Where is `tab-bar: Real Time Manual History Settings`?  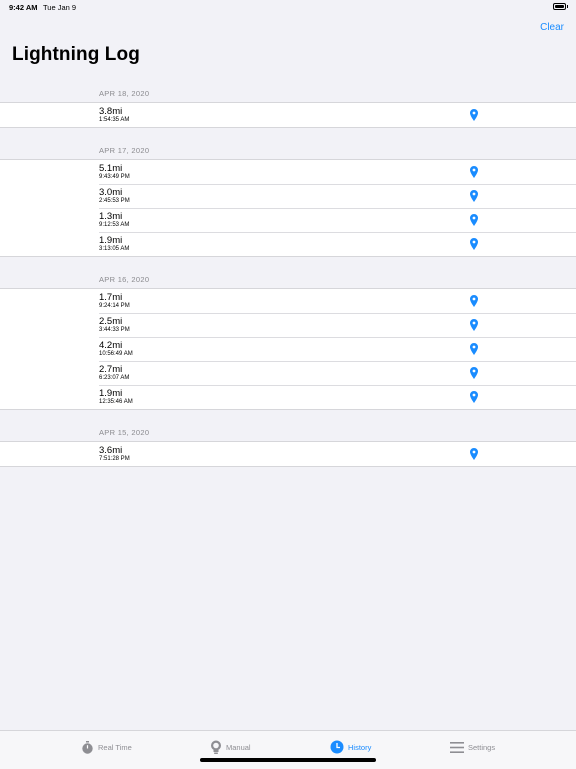 tab-bar: Real Time Manual History Settings is located at coordinates (288, 749).